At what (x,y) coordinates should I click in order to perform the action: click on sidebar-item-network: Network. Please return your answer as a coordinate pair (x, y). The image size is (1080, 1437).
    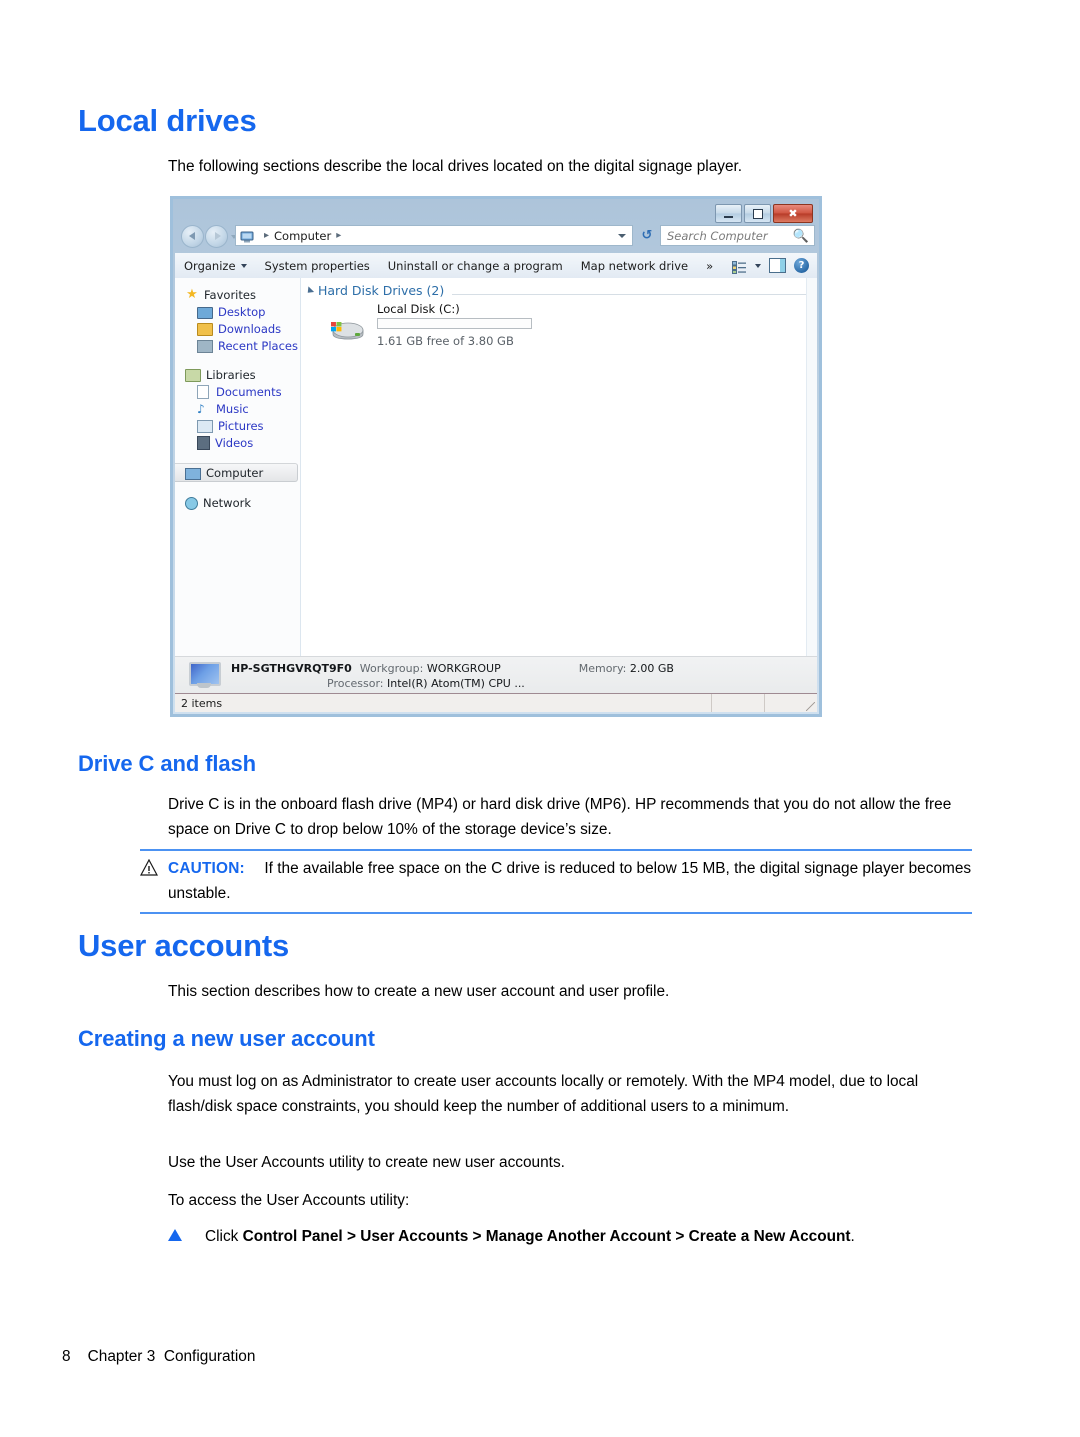
    Looking at the image, I should click on (237, 502).